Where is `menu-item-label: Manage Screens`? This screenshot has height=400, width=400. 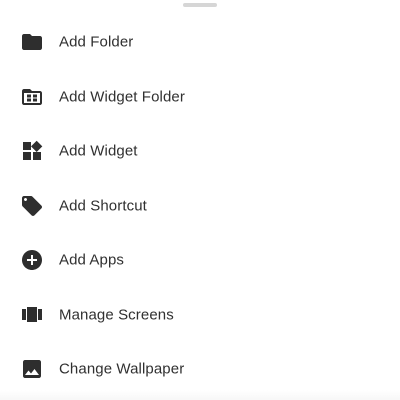
menu-item-label: Manage Screens is located at coordinates (116, 315).